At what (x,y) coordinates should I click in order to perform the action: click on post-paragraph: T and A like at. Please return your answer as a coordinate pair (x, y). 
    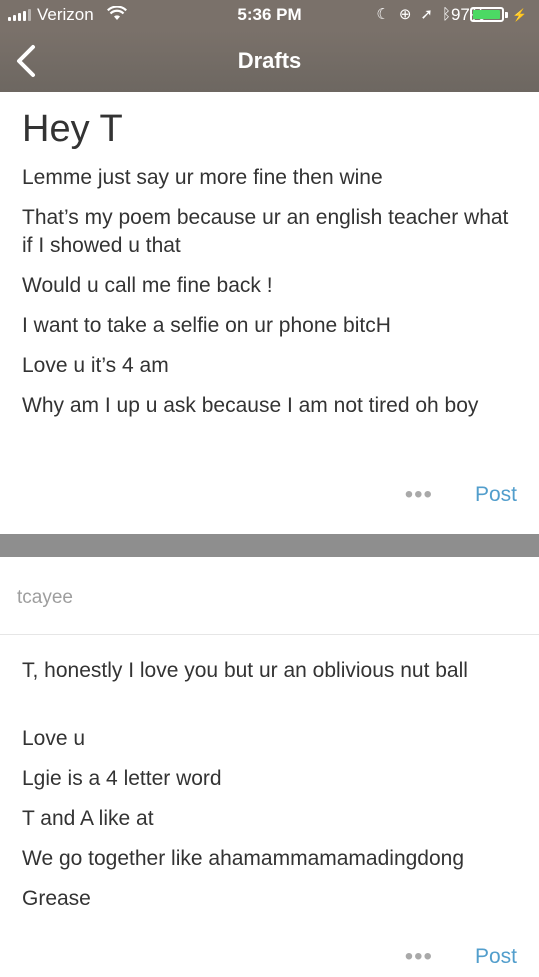
    Looking at the image, I should click on (88, 818).